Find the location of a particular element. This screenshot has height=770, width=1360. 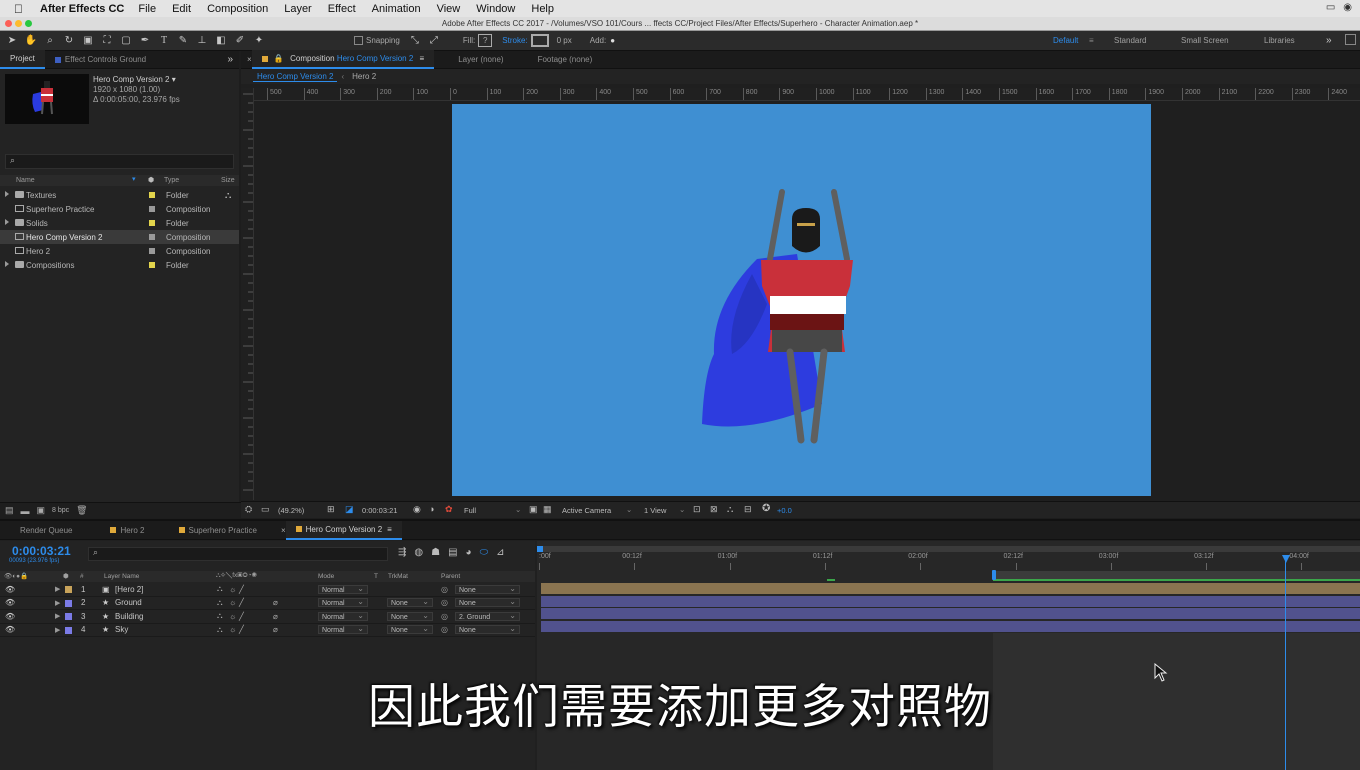

puppet-tool-icon: ✦ is located at coordinates (259, 41).